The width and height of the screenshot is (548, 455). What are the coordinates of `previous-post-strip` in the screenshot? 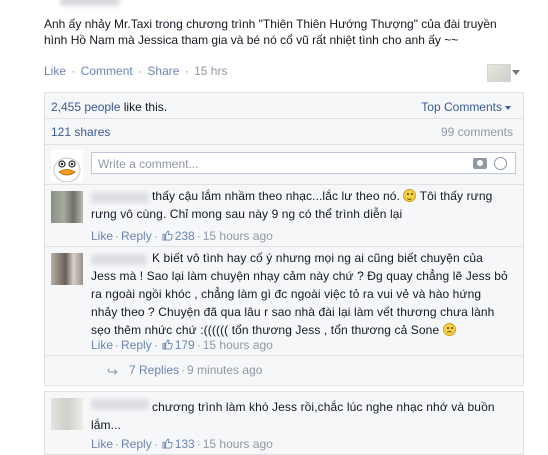 It's located at (274, 6).